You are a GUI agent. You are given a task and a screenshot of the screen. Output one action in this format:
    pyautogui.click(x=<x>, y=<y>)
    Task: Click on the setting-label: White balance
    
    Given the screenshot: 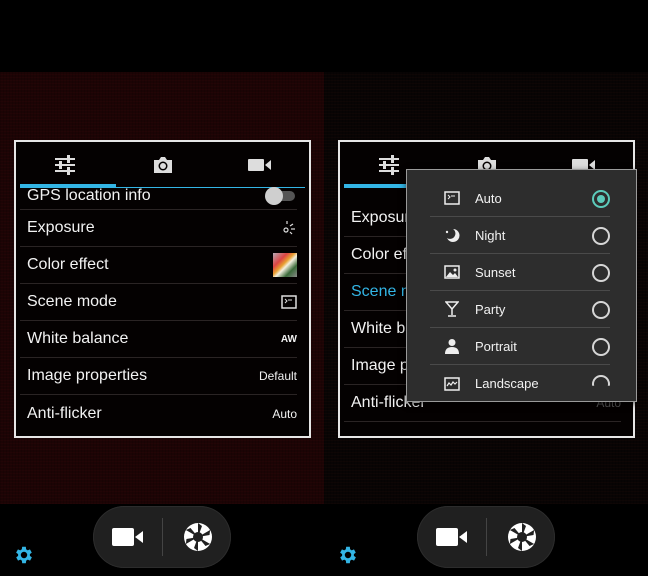 What is the action you would take?
    pyautogui.click(x=78, y=338)
    